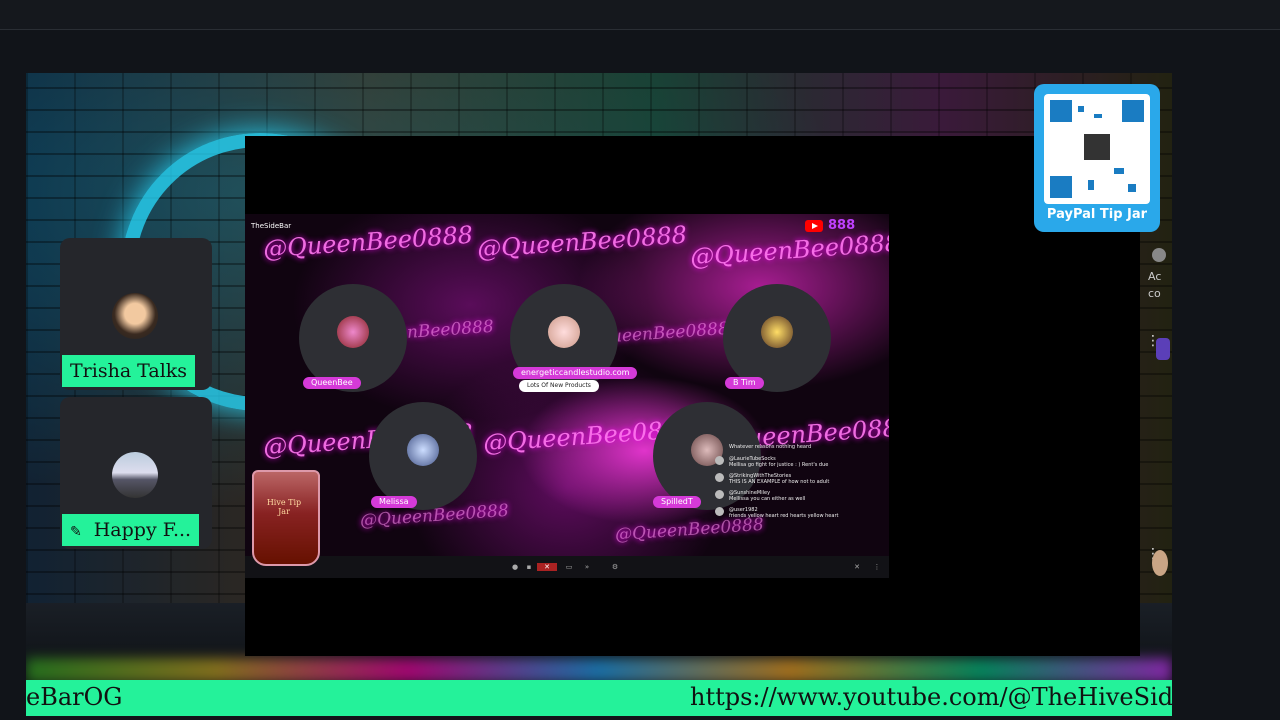  I want to click on end-call-icon: ✕, so click(547, 567).